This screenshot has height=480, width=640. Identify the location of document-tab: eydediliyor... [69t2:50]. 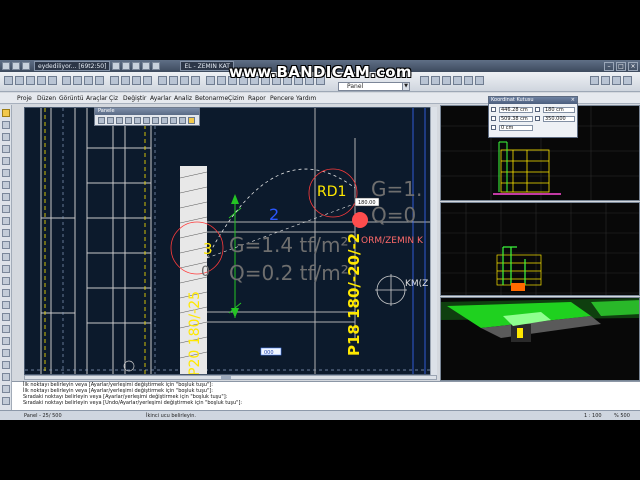
(72, 66).